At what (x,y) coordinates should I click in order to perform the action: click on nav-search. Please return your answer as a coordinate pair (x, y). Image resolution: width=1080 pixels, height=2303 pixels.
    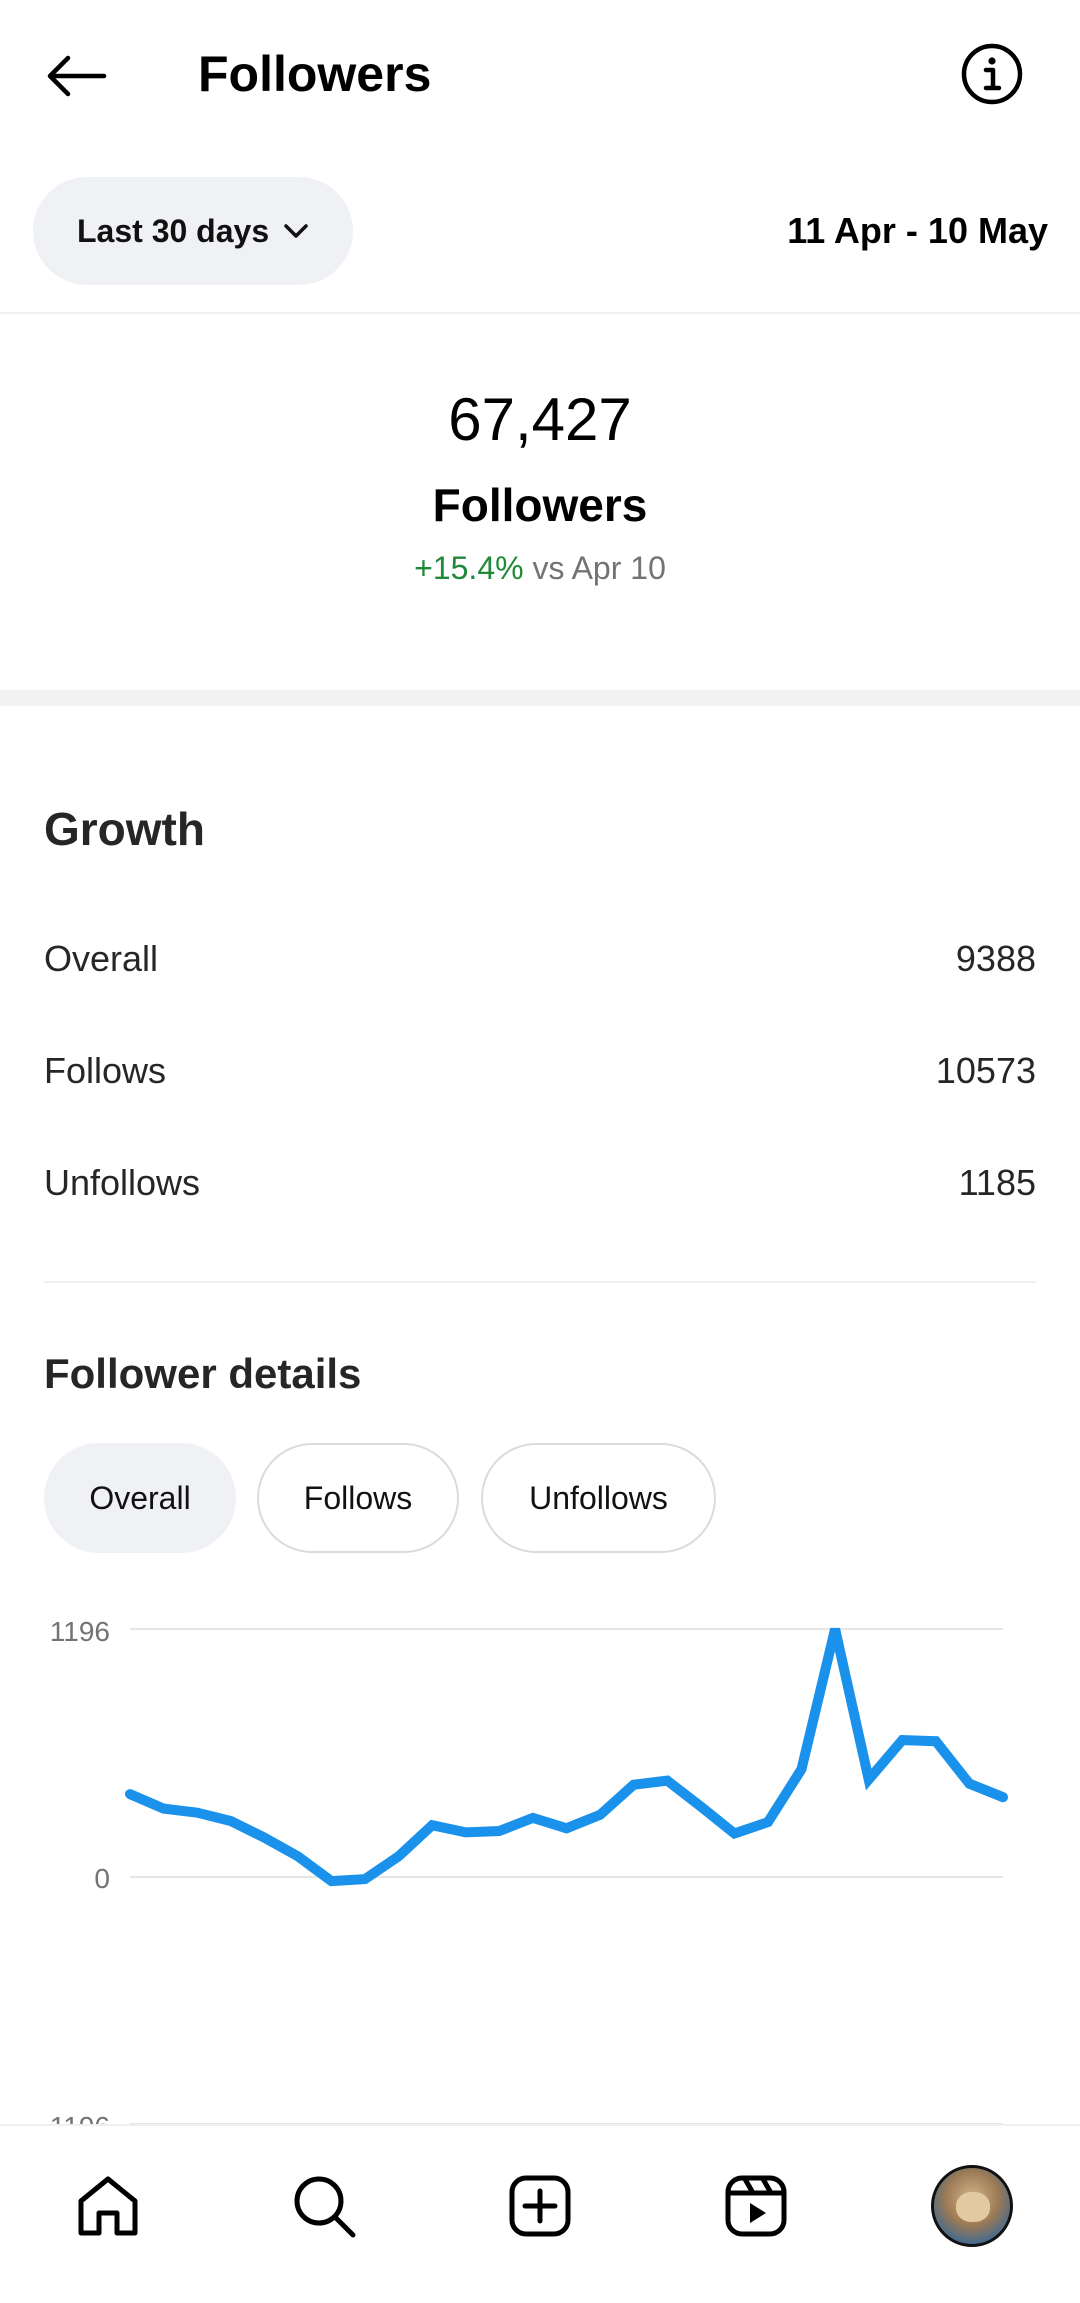
    Looking at the image, I should click on (324, 2206).